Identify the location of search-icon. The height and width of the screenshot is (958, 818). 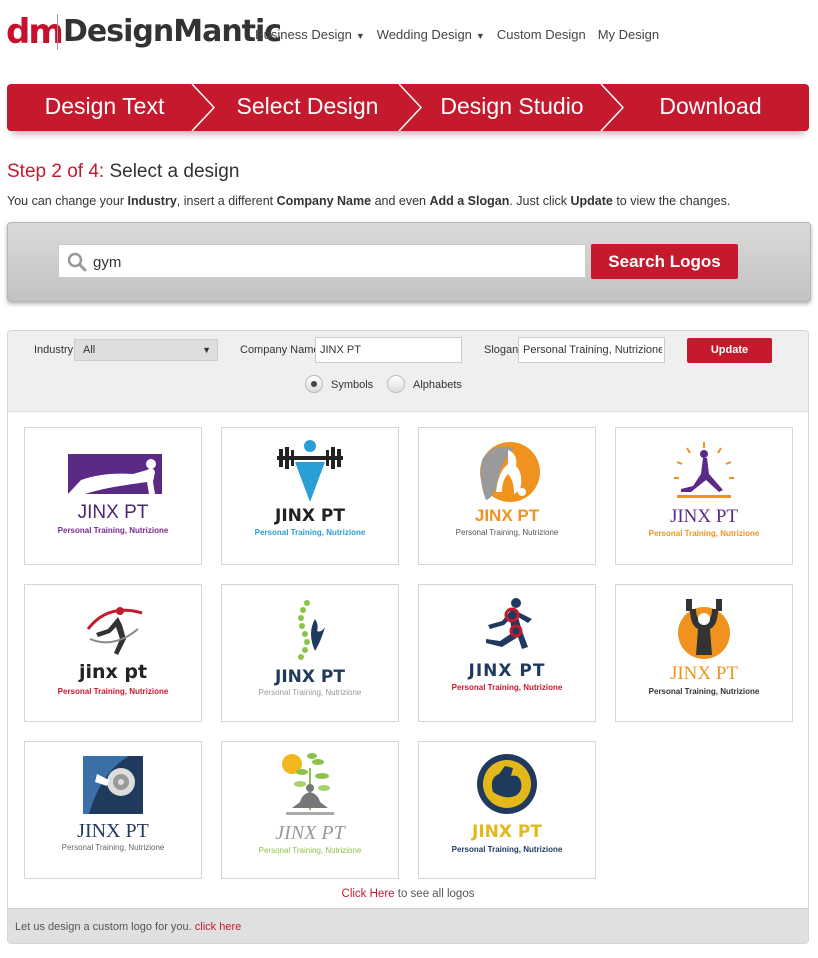
(77, 262).